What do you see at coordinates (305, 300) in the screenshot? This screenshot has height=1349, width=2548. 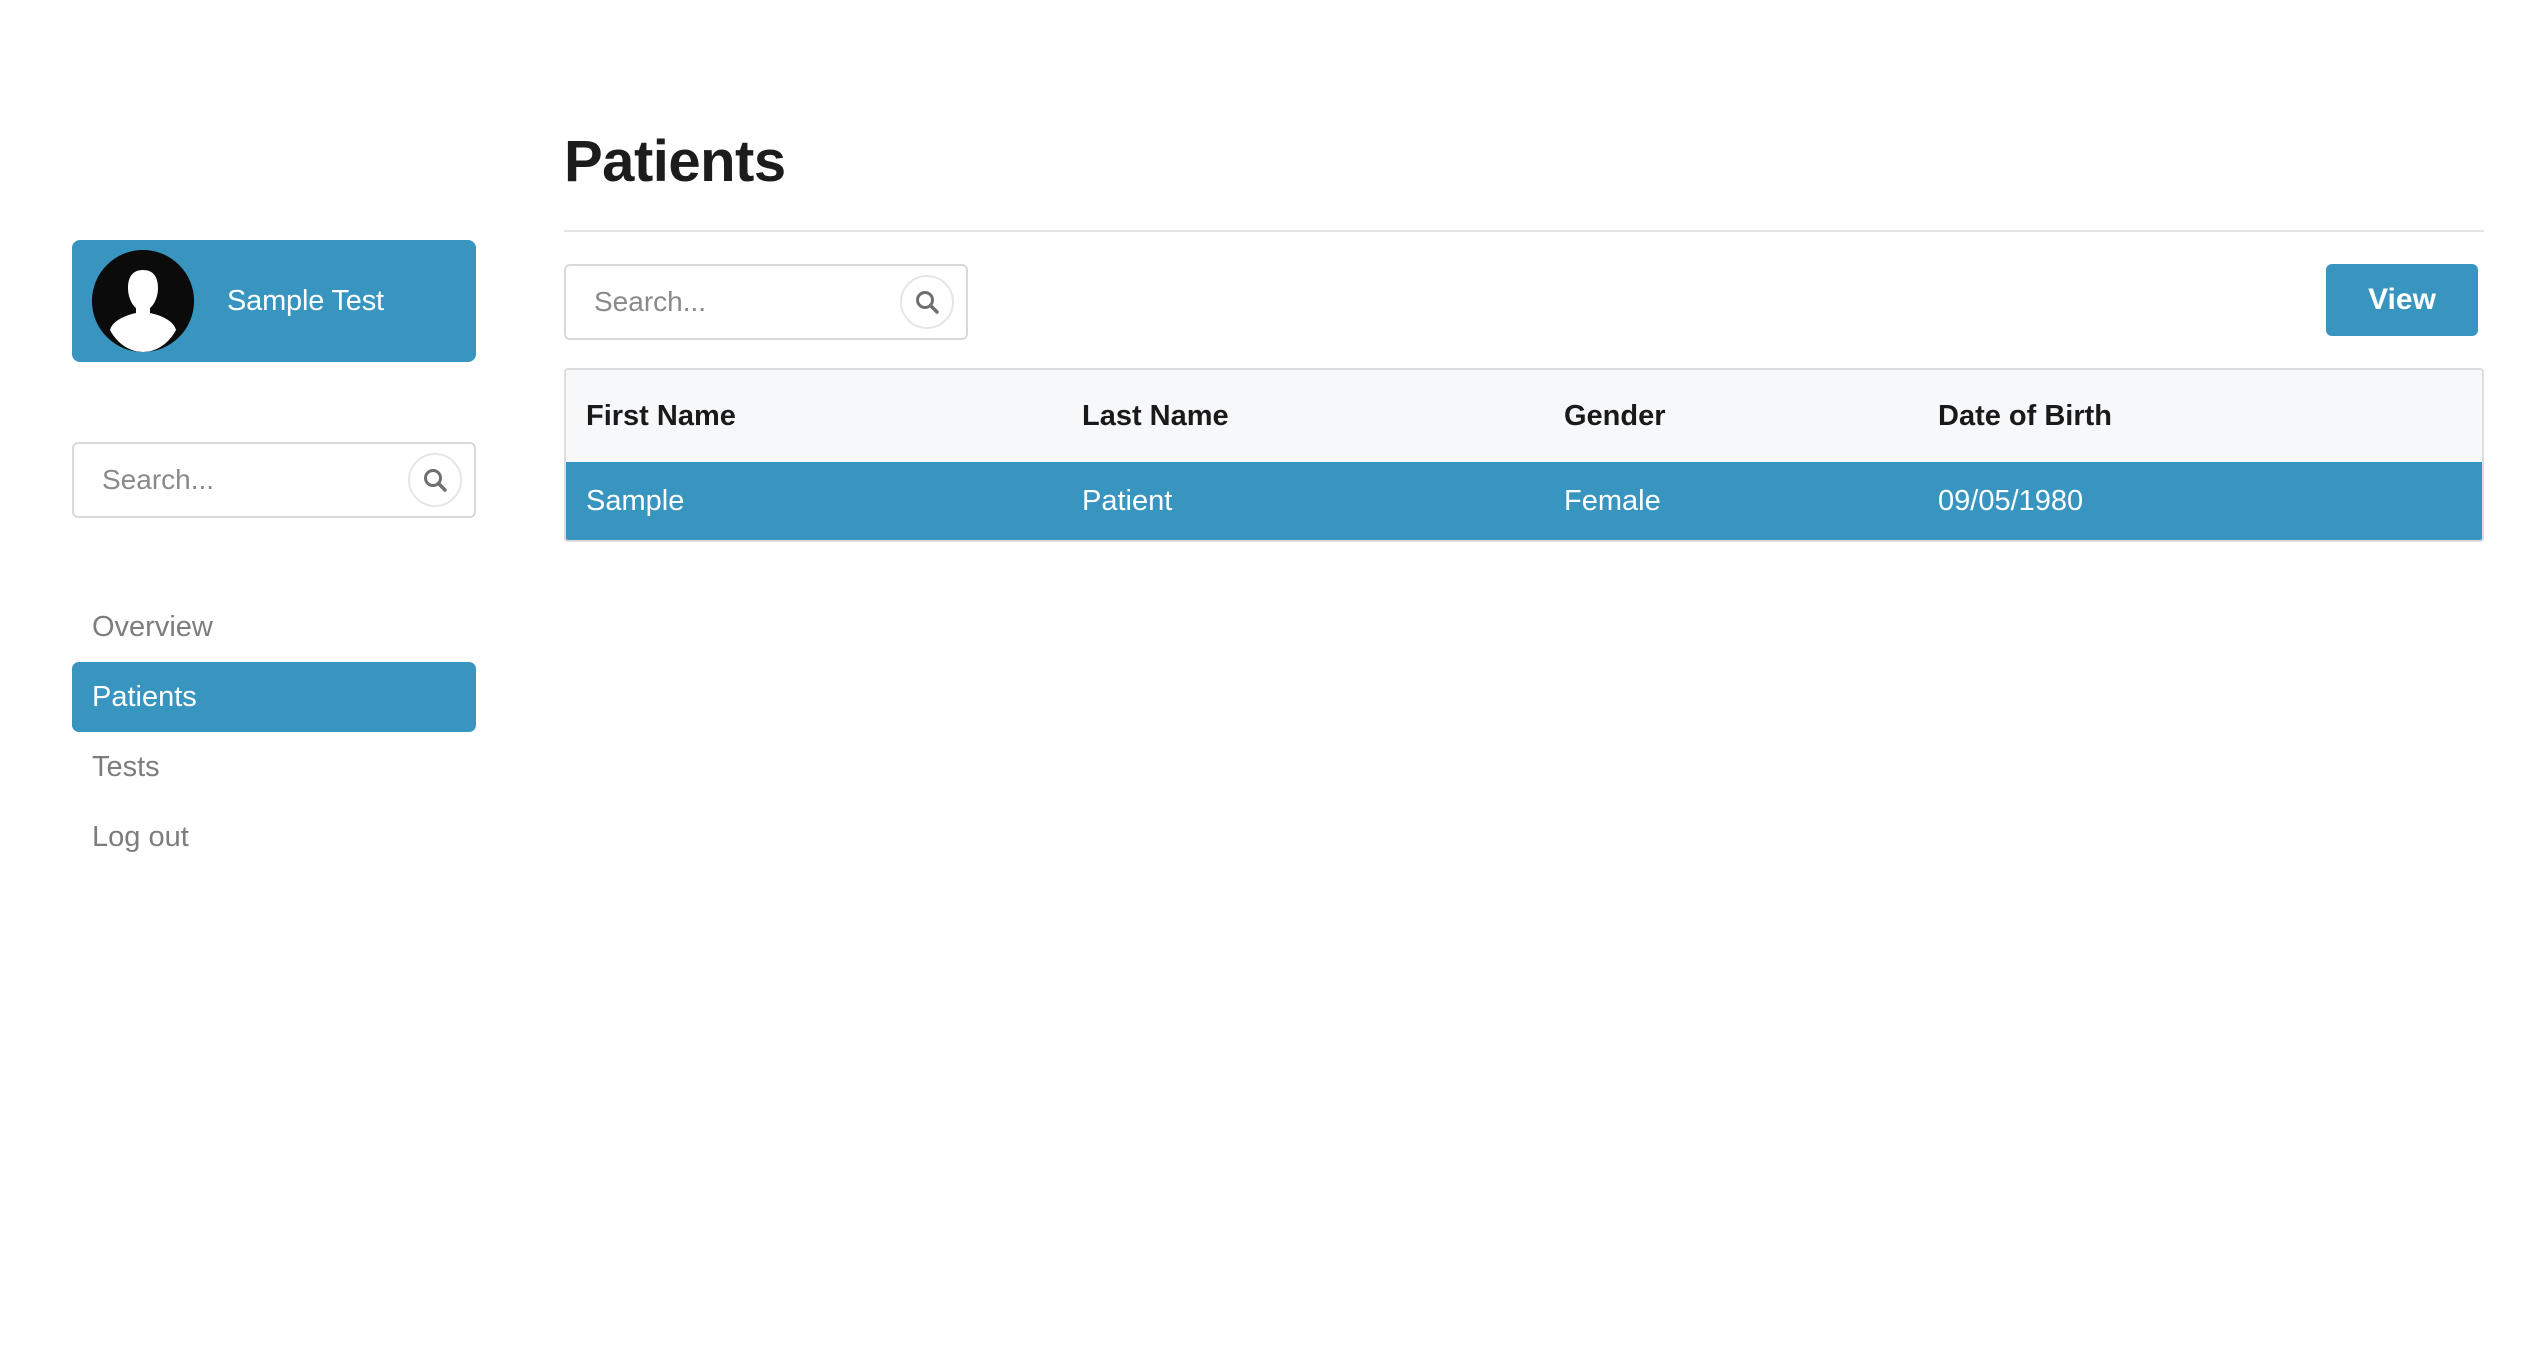 I see `user-name: Sample Test` at bounding box center [305, 300].